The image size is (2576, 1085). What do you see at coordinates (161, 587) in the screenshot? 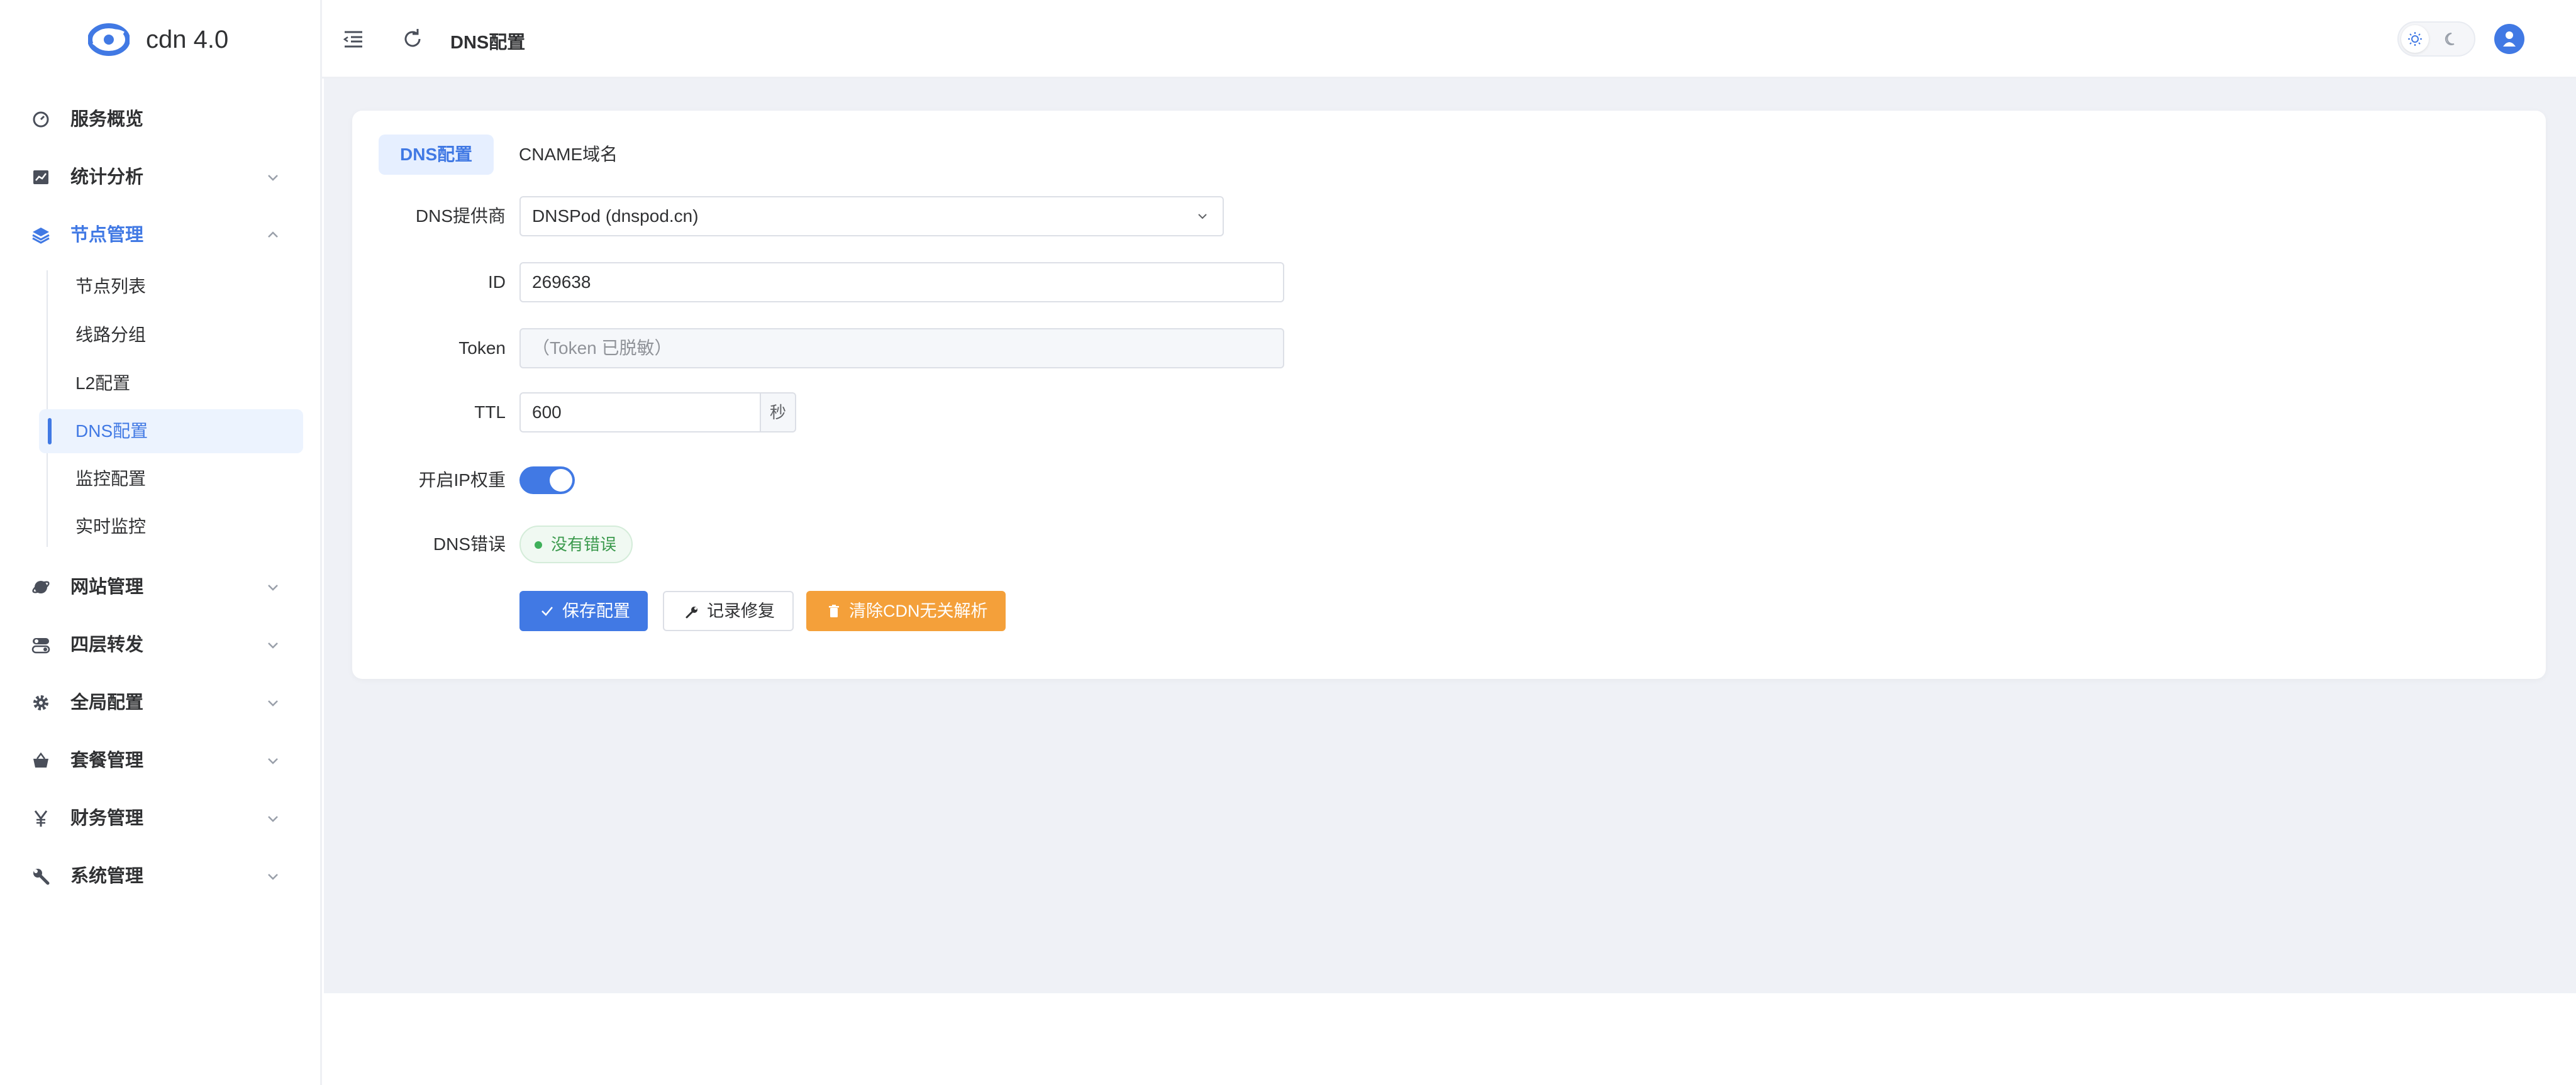
I see `menu-item-websites: 网站管理` at bounding box center [161, 587].